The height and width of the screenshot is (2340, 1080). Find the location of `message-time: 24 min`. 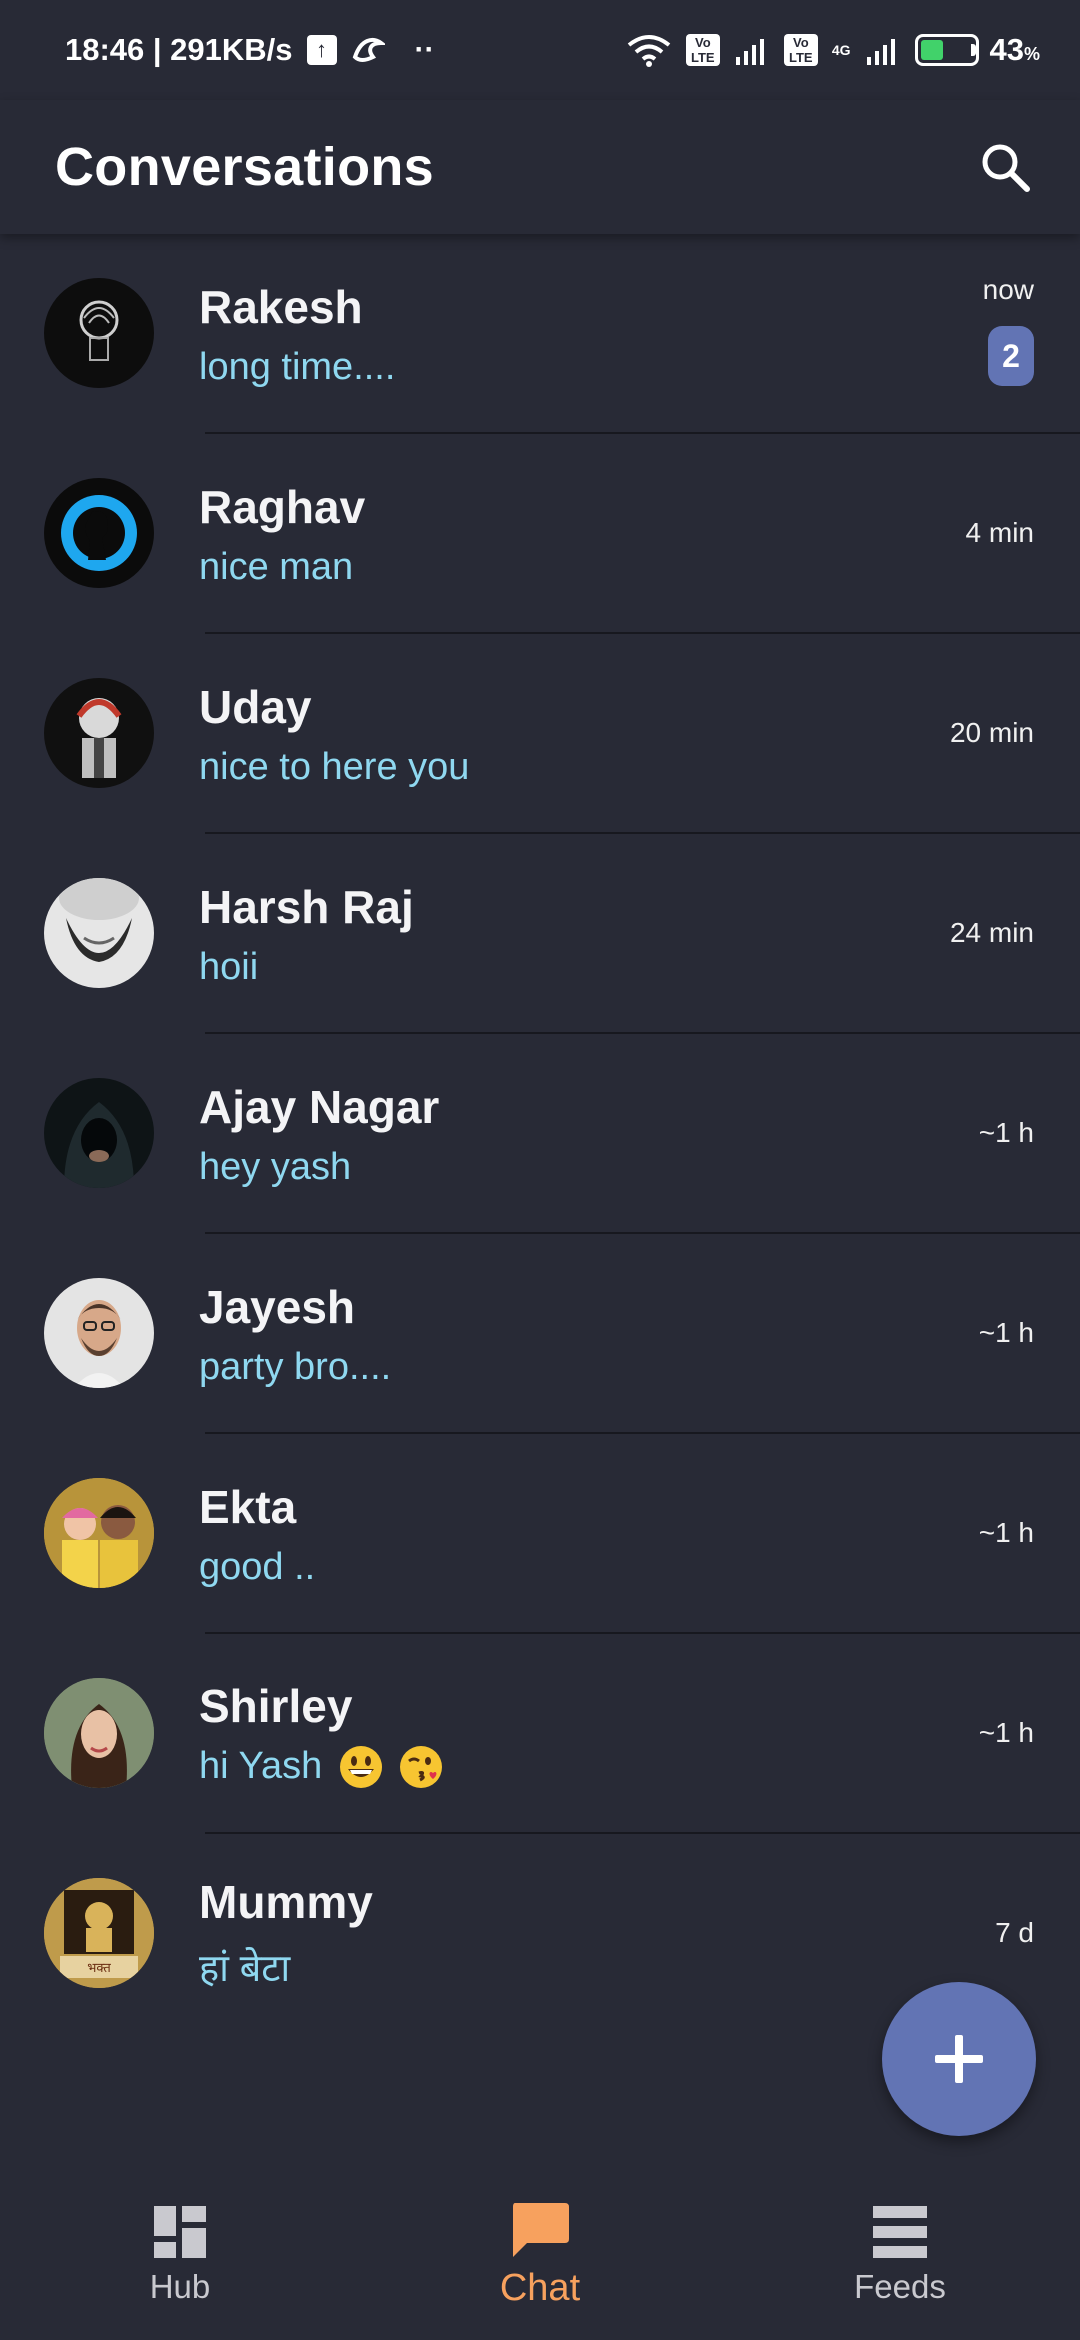

message-time: 24 min is located at coordinates (991, 932).